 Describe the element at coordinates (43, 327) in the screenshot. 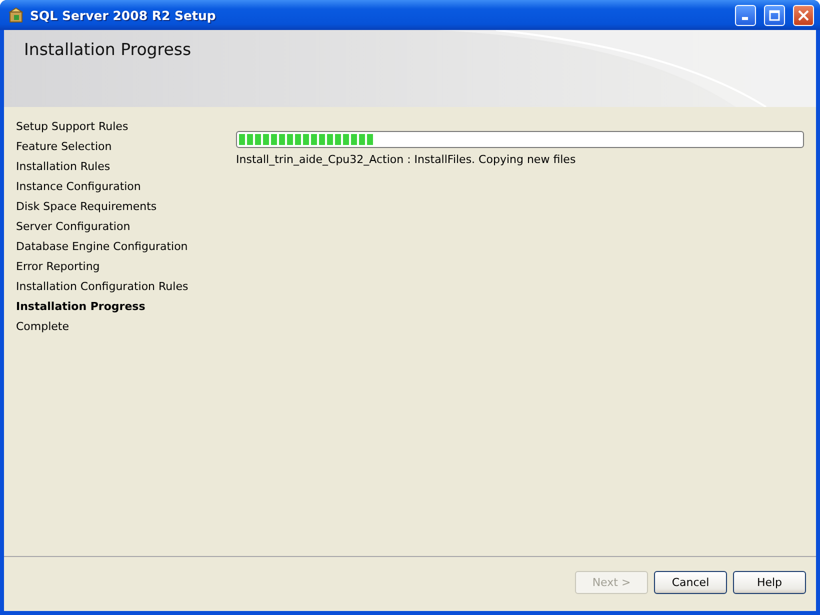

I see `step-item: Complete` at that location.